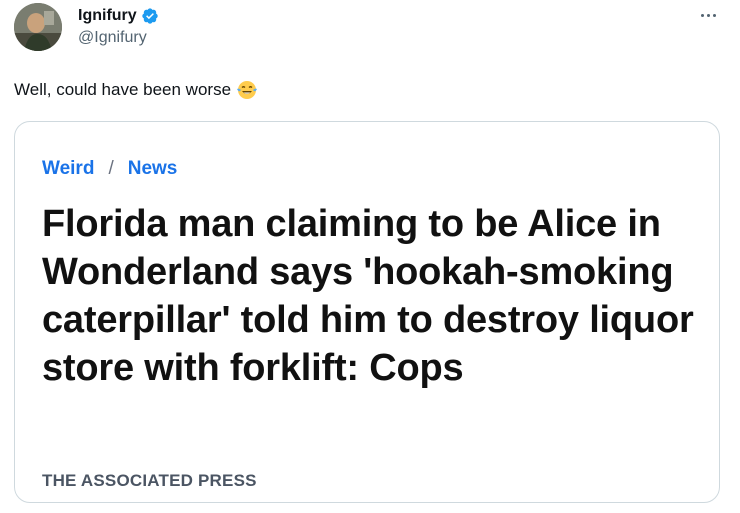 This screenshot has height=513, width=740. Describe the element at coordinates (149, 480) in the screenshot. I see `article-source: THE ASSOCIATED PRESS` at that location.